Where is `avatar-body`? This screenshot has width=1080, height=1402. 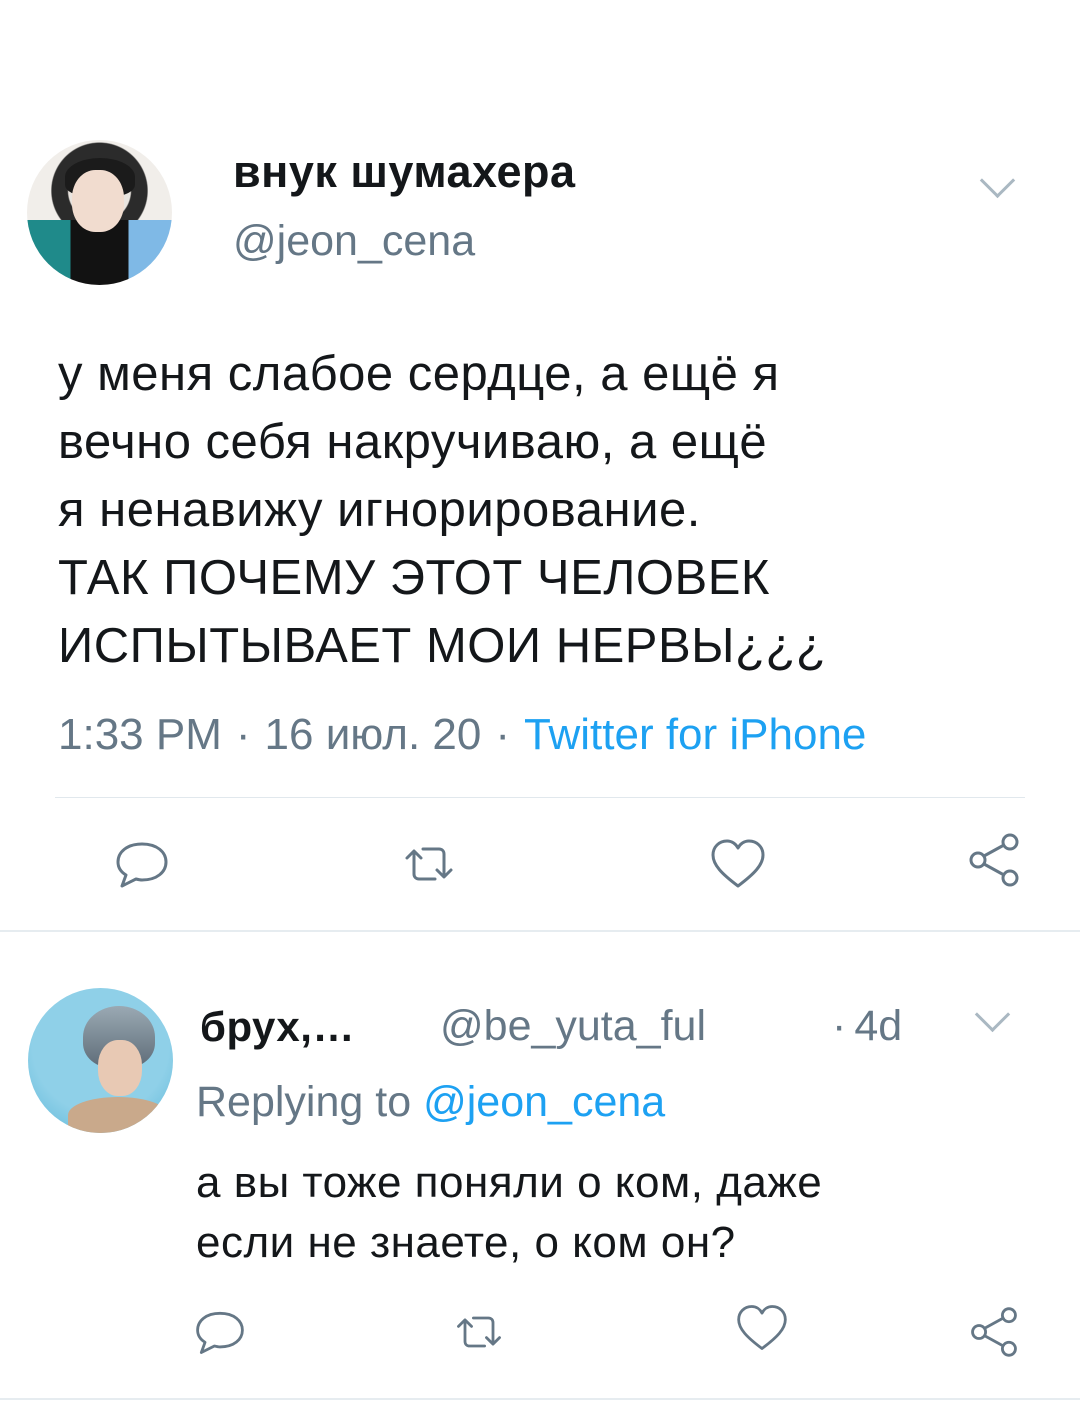 avatar-body is located at coordinates (118, 1115).